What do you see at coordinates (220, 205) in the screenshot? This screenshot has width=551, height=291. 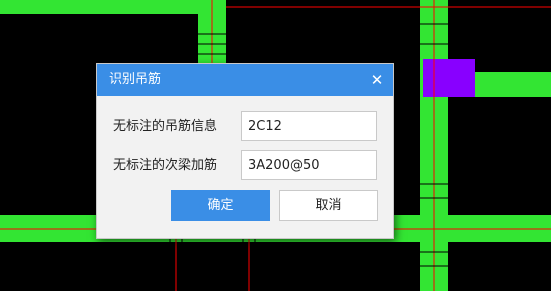 I see `ok-button: 确定` at bounding box center [220, 205].